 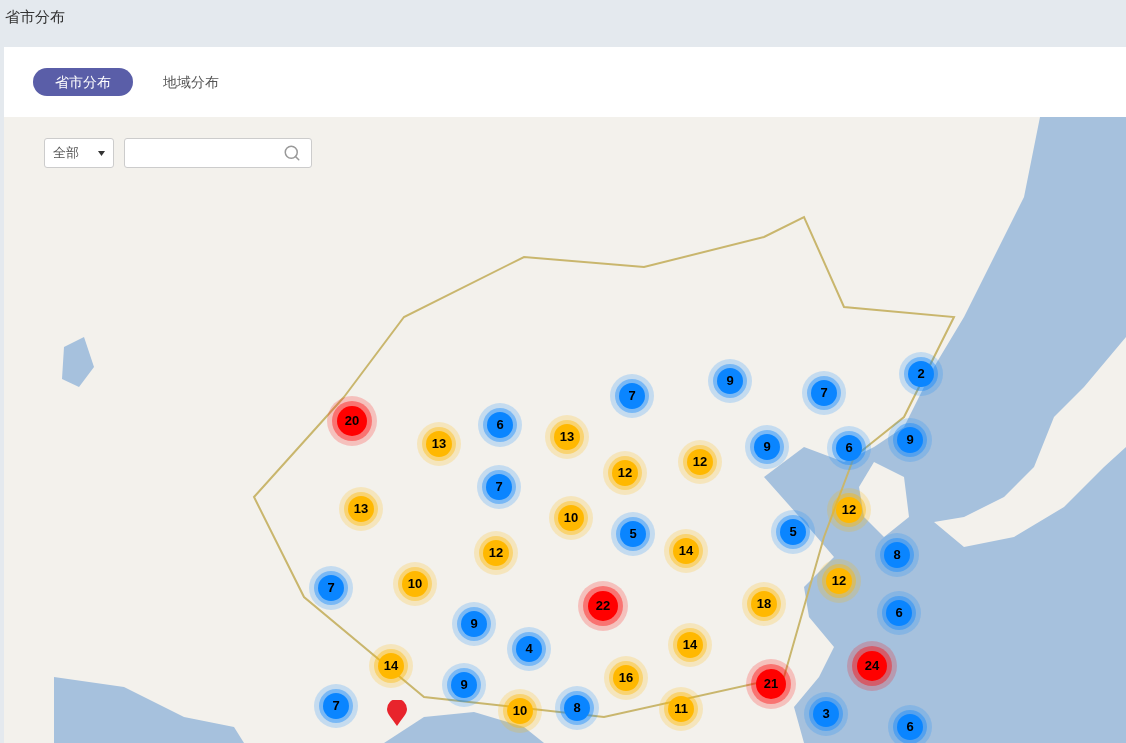 I want to click on search-icon, so click(x=292, y=153).